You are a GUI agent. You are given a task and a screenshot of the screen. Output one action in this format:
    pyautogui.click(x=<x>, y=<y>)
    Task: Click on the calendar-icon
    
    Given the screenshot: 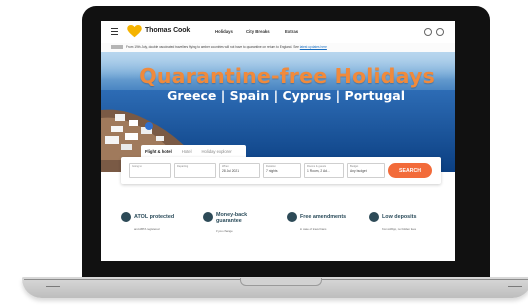 What is the action you would take?
    pyautogui.click(x=292, y=217)
    